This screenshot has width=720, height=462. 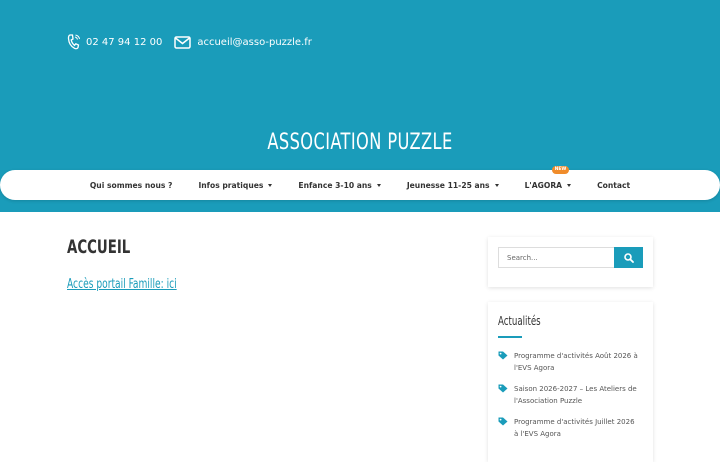 I want to click on nav-item-enfance: Enfance 3-10 ans, so click(x=339, y=185).